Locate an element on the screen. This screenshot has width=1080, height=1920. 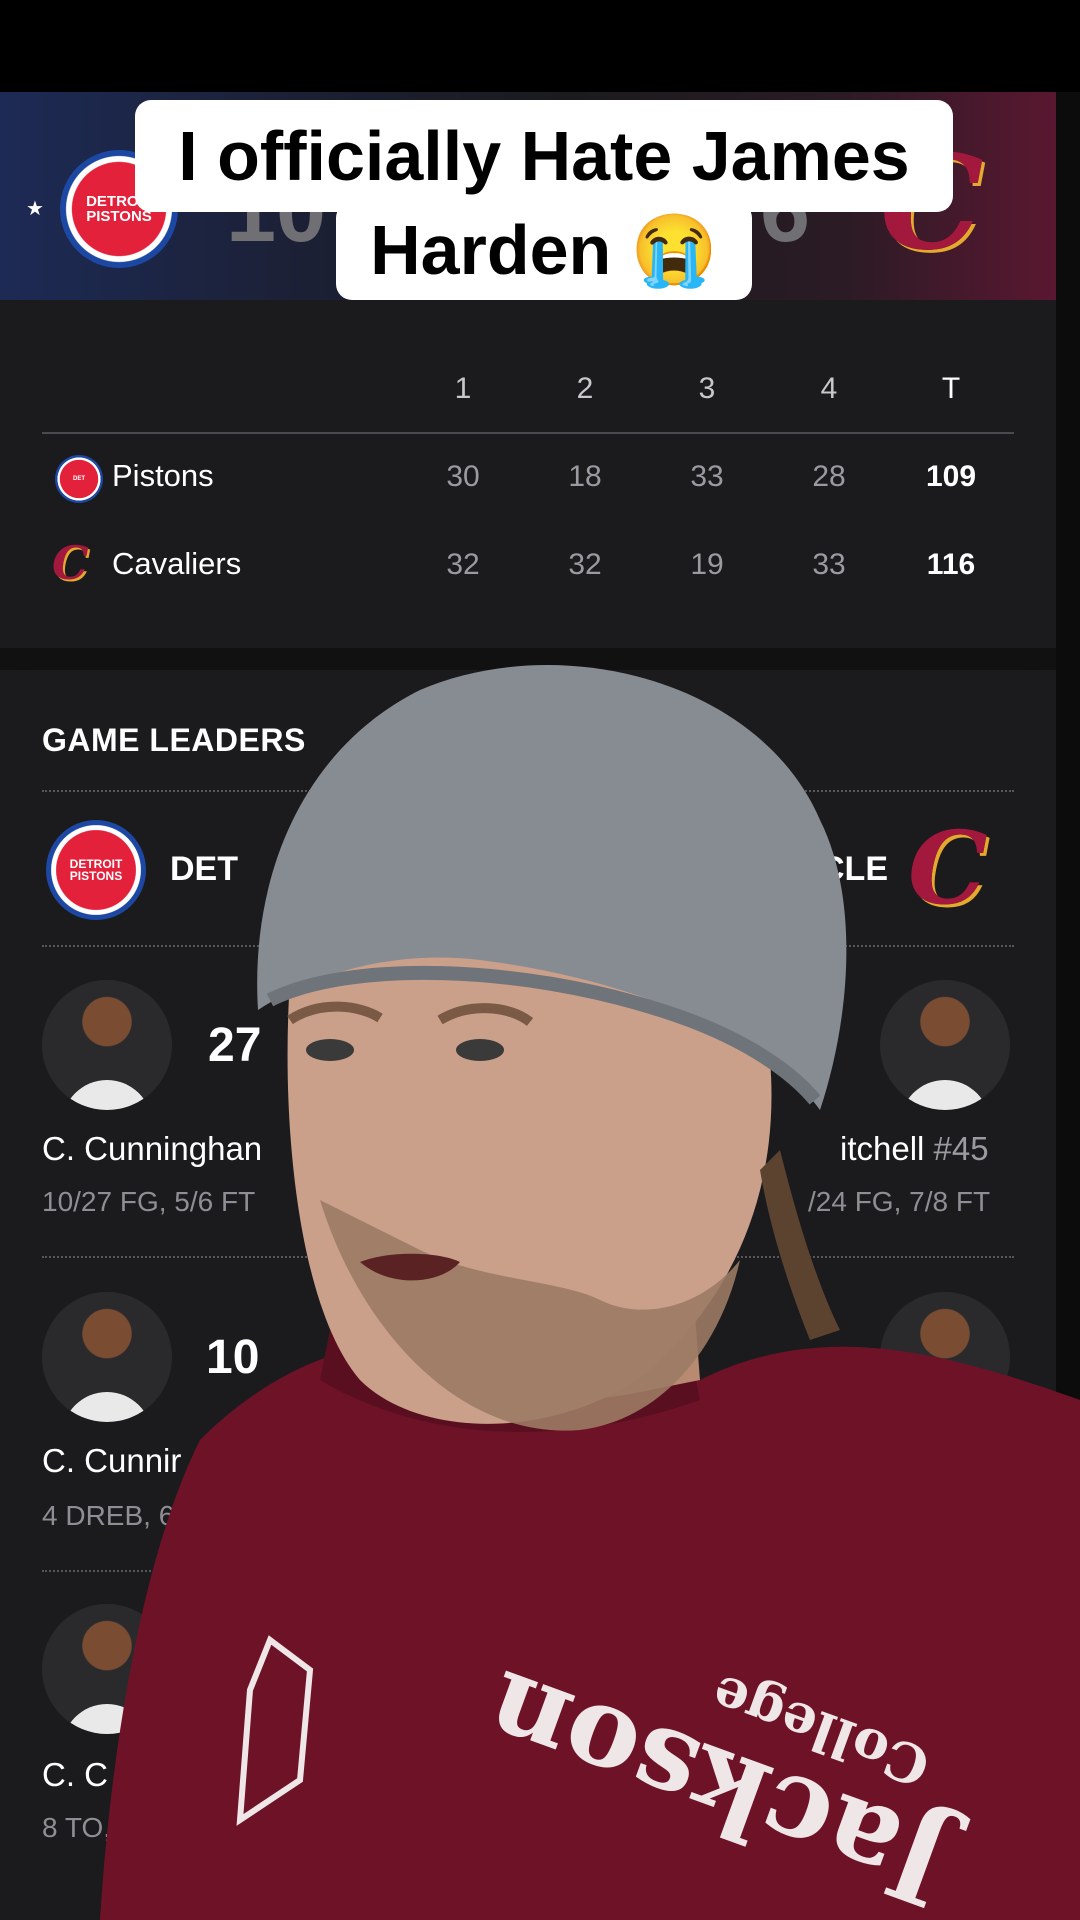
det-leaders-logo: DETROIT PISTONS is located at coordinates (96, 870).